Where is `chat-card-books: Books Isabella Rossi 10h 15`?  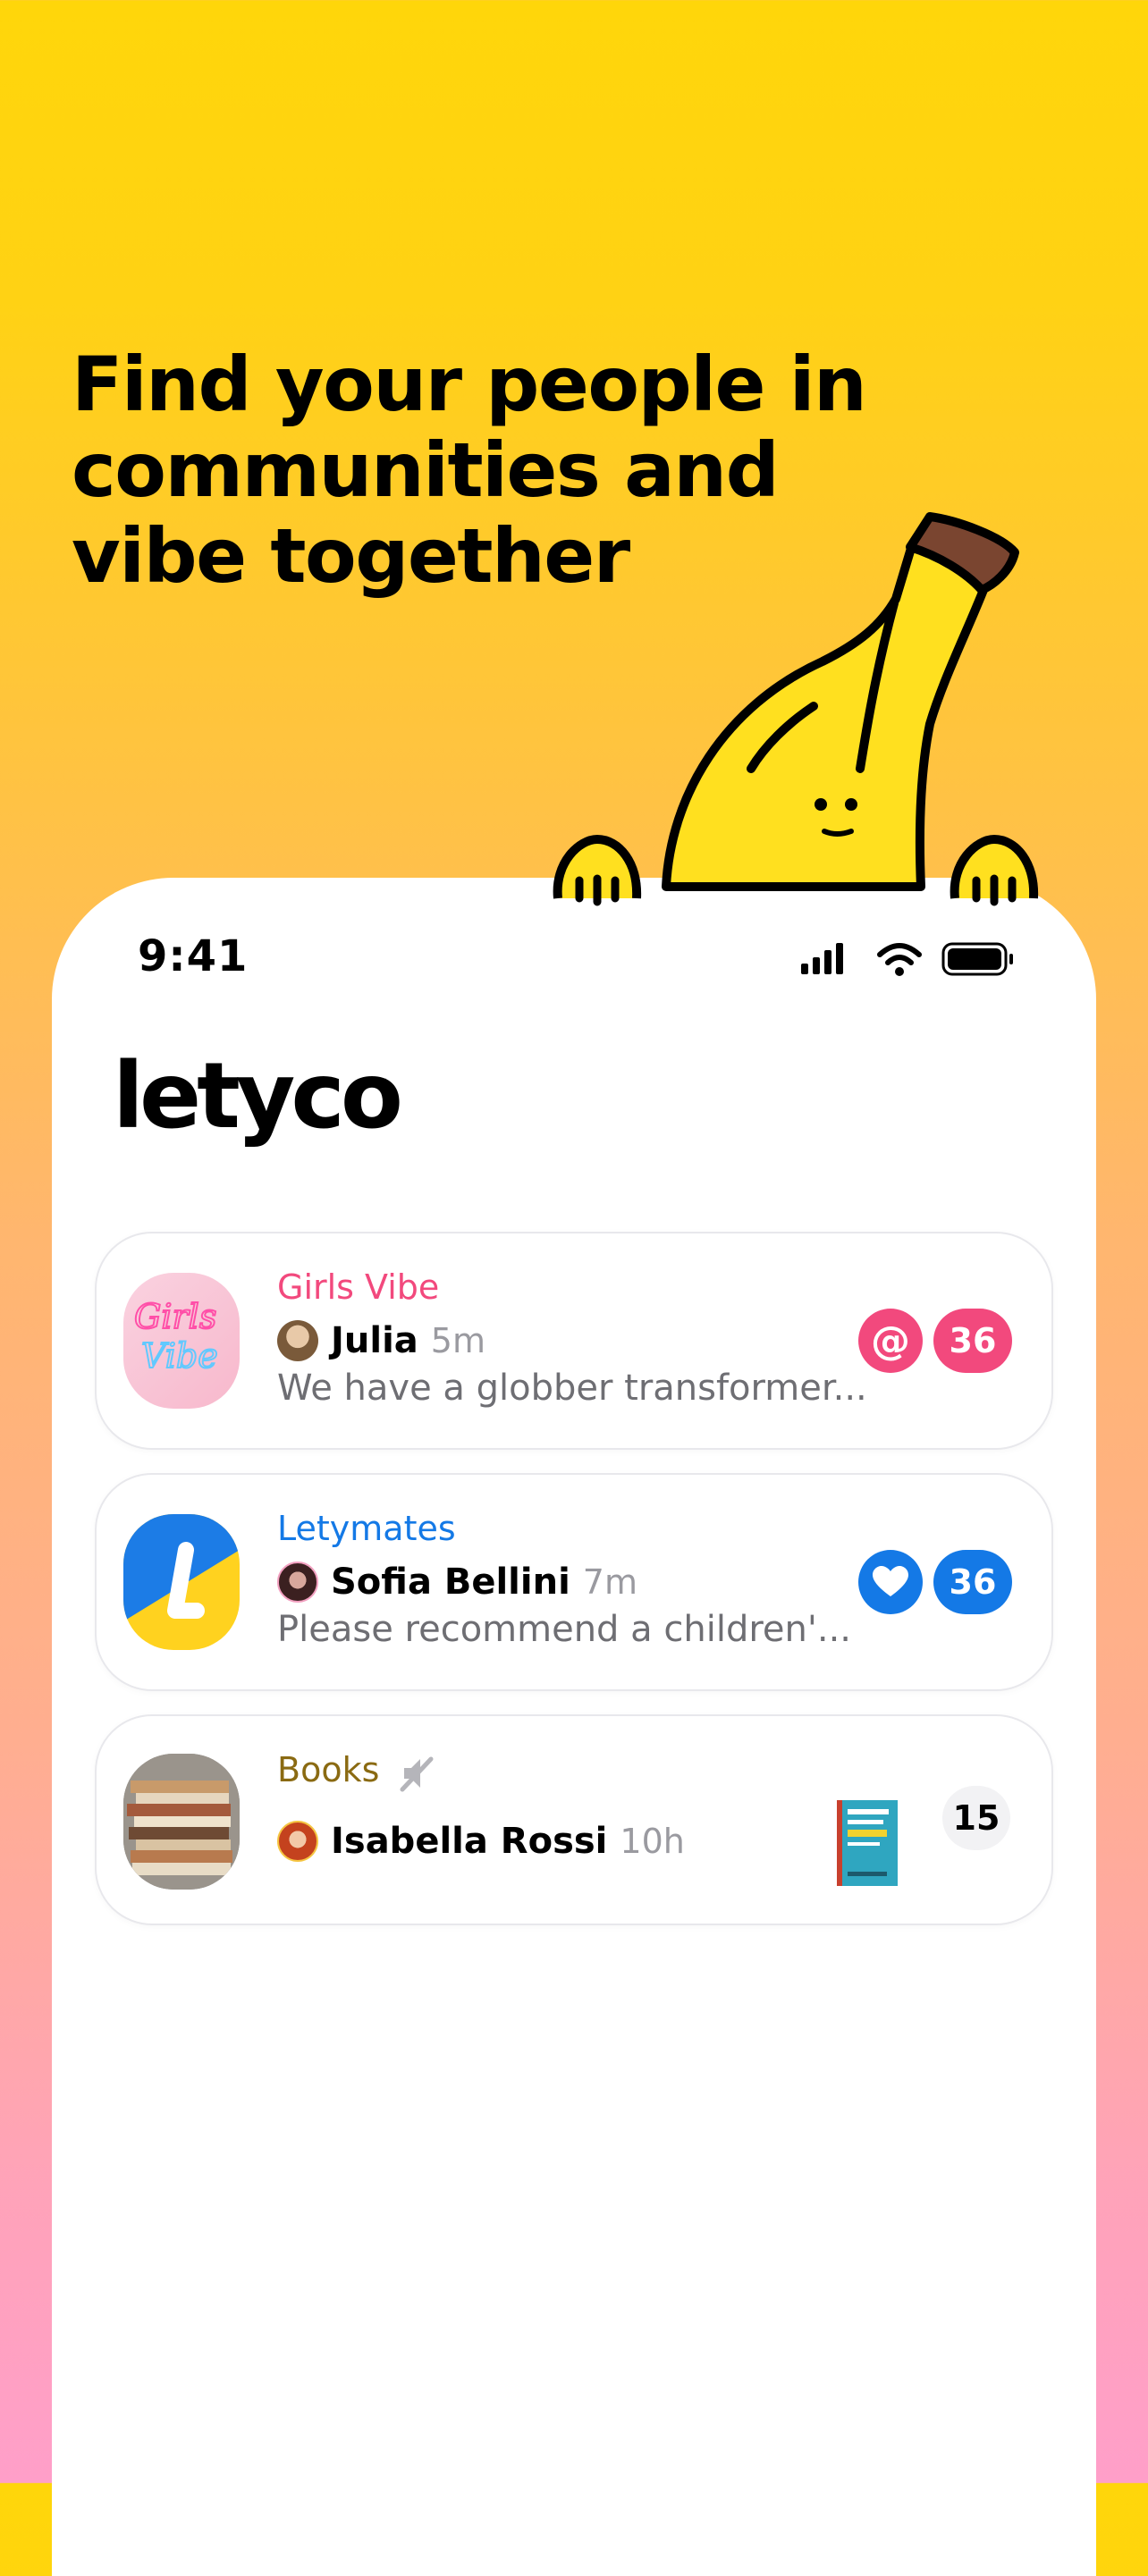 chat-card-books: Books Isabella Rossi 10h 15 is located at coordinates (574, 1820).